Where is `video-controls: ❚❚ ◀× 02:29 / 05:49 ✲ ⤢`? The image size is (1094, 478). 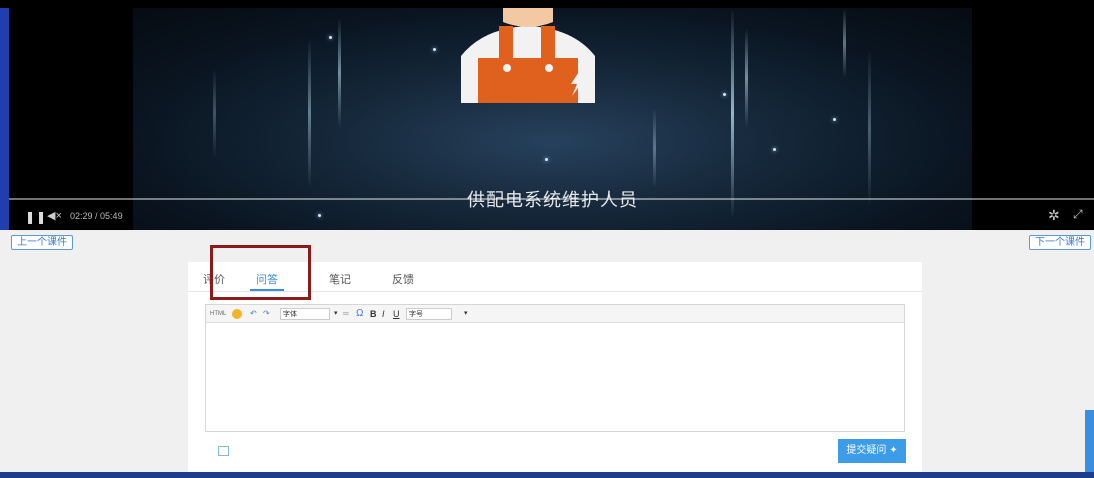
video-controls: ❚❚ ◀× 02:29 / 05:49 ✲ ⤢ is located at coordinates (547, 214).